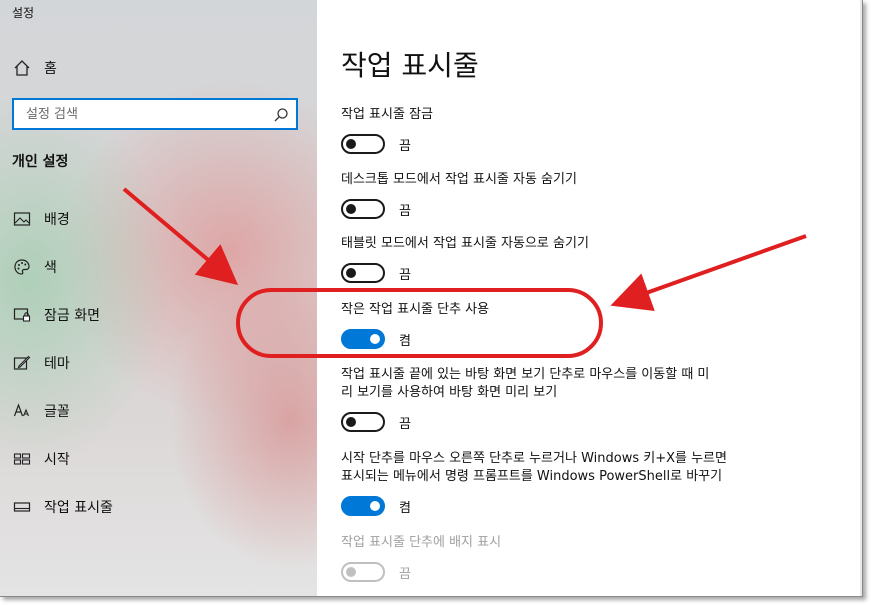 This screenshot has height=605, width=871. Describe the element at coordinates (281, 115) in the screenshot. I see `search-icon` at that location.